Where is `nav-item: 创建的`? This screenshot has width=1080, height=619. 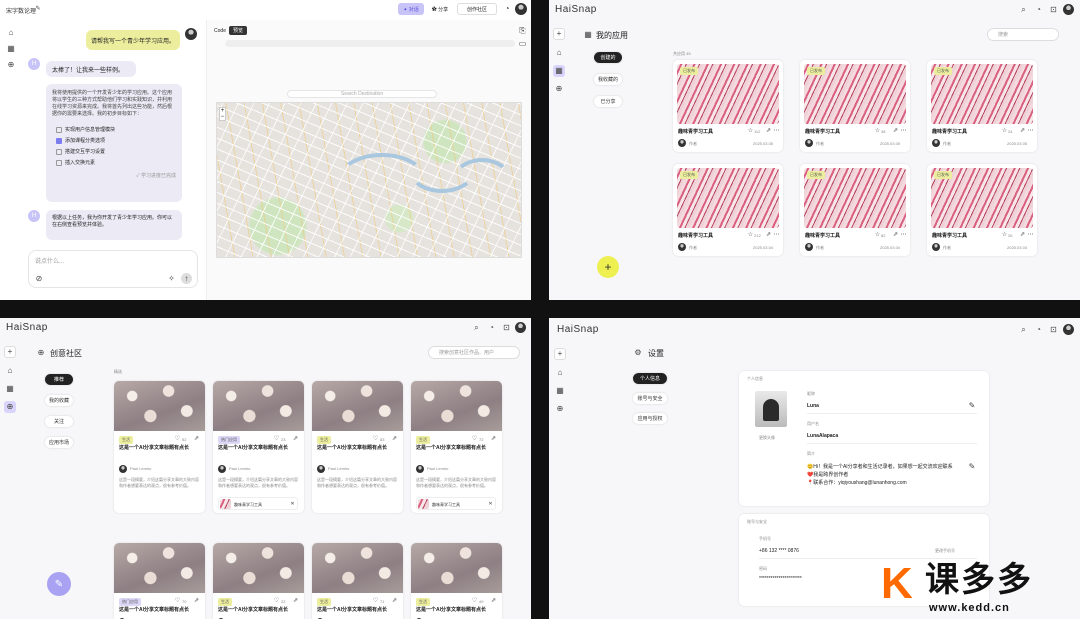
nav-item: 创建的 is located at coordinates (608, 57).